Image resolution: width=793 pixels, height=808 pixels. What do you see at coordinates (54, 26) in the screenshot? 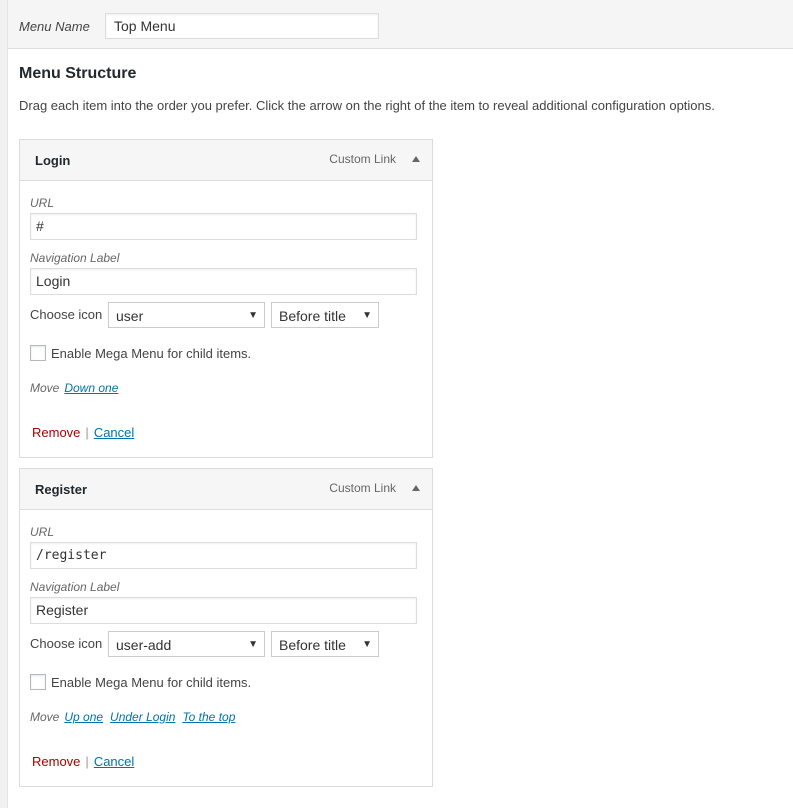
I see `menu-name-label: Menu Name` at bounding box center [54, 26].